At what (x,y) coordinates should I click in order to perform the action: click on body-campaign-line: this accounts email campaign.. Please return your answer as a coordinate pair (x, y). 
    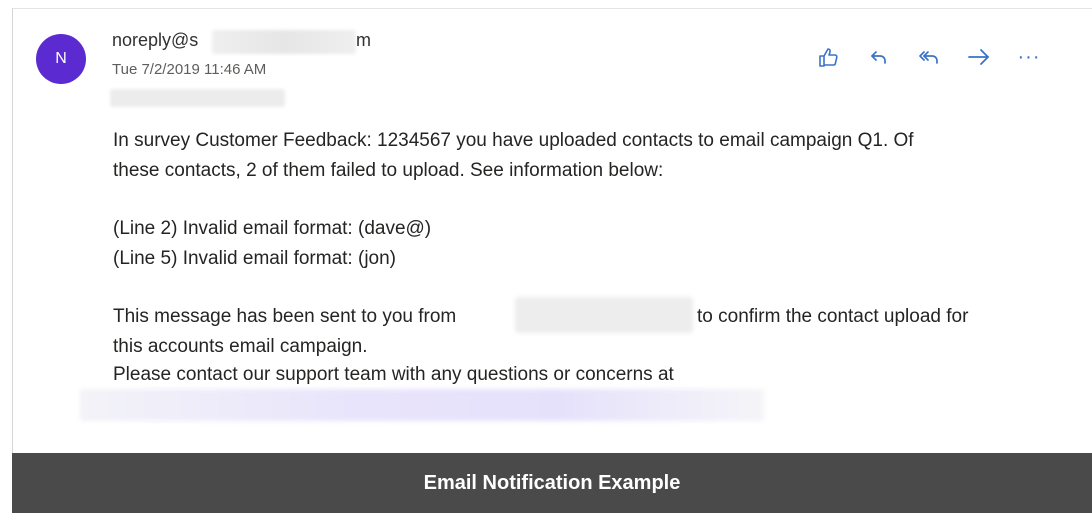
    Looking at the image, I should click on (240, 346).